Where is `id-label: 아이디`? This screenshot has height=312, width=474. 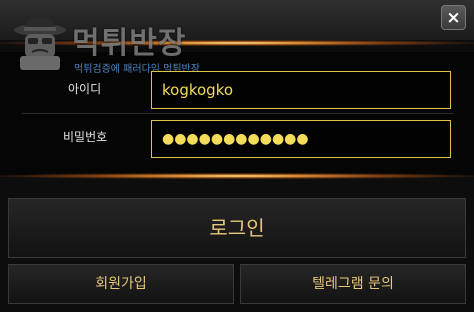
id-label: 아이디 is located at coordinates (85, 89).